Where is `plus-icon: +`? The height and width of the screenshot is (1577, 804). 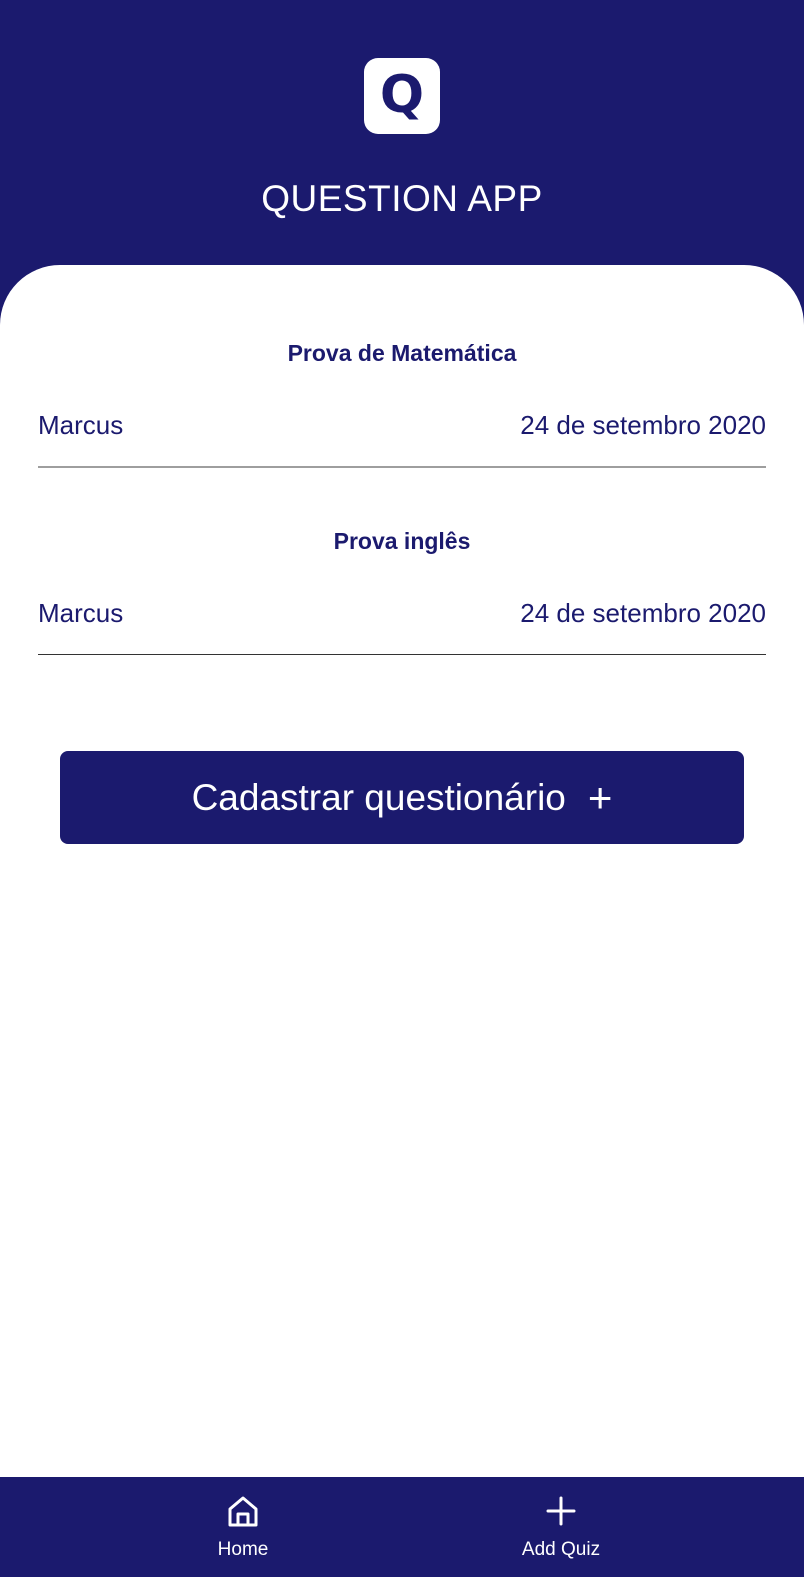
plus-icon: + is located at coordinates (600, 797).